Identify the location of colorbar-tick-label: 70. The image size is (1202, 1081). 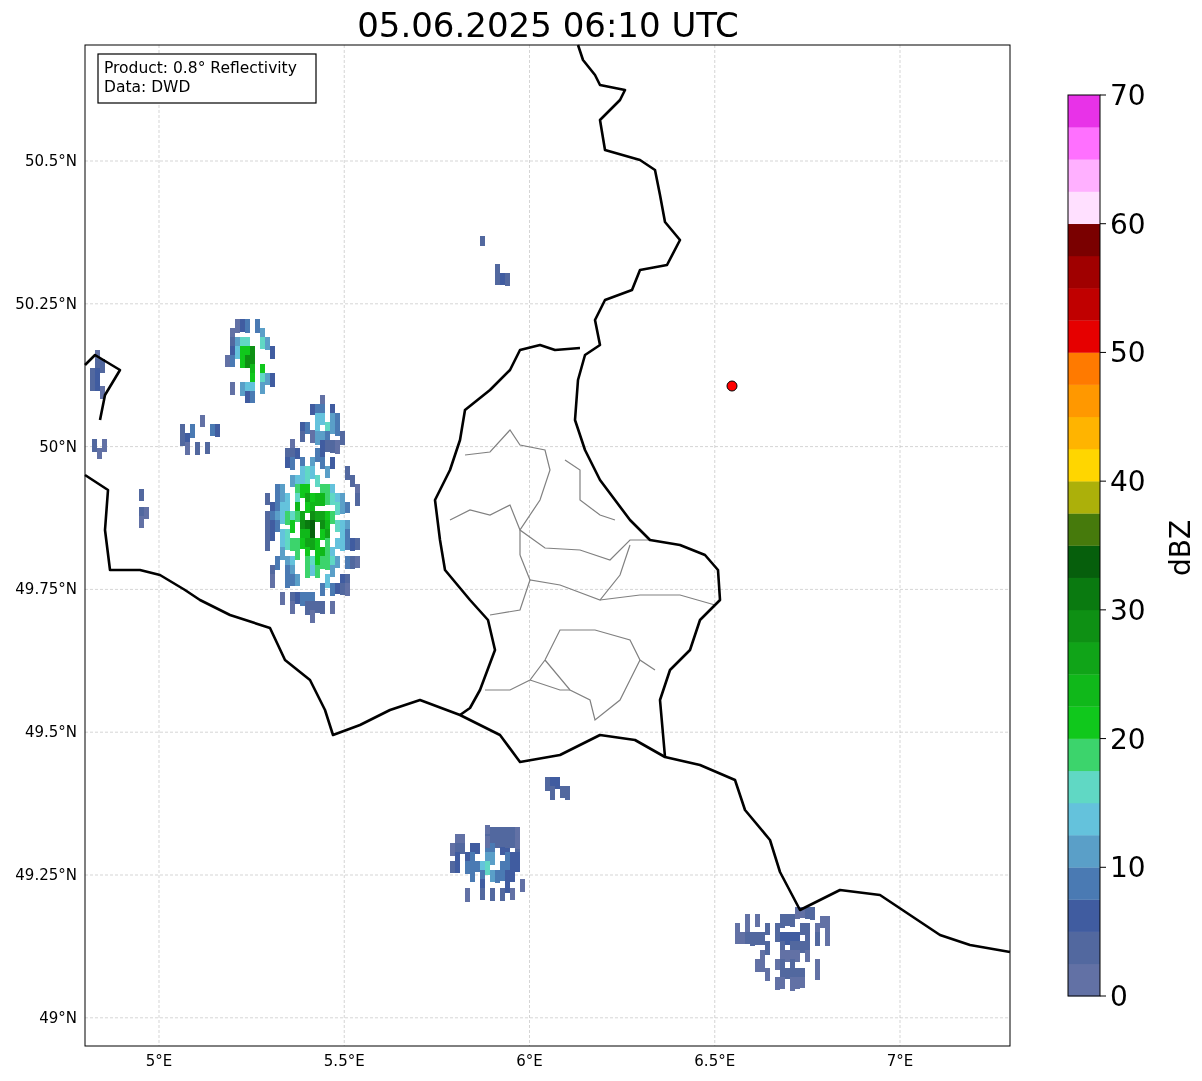
(1128, 95).